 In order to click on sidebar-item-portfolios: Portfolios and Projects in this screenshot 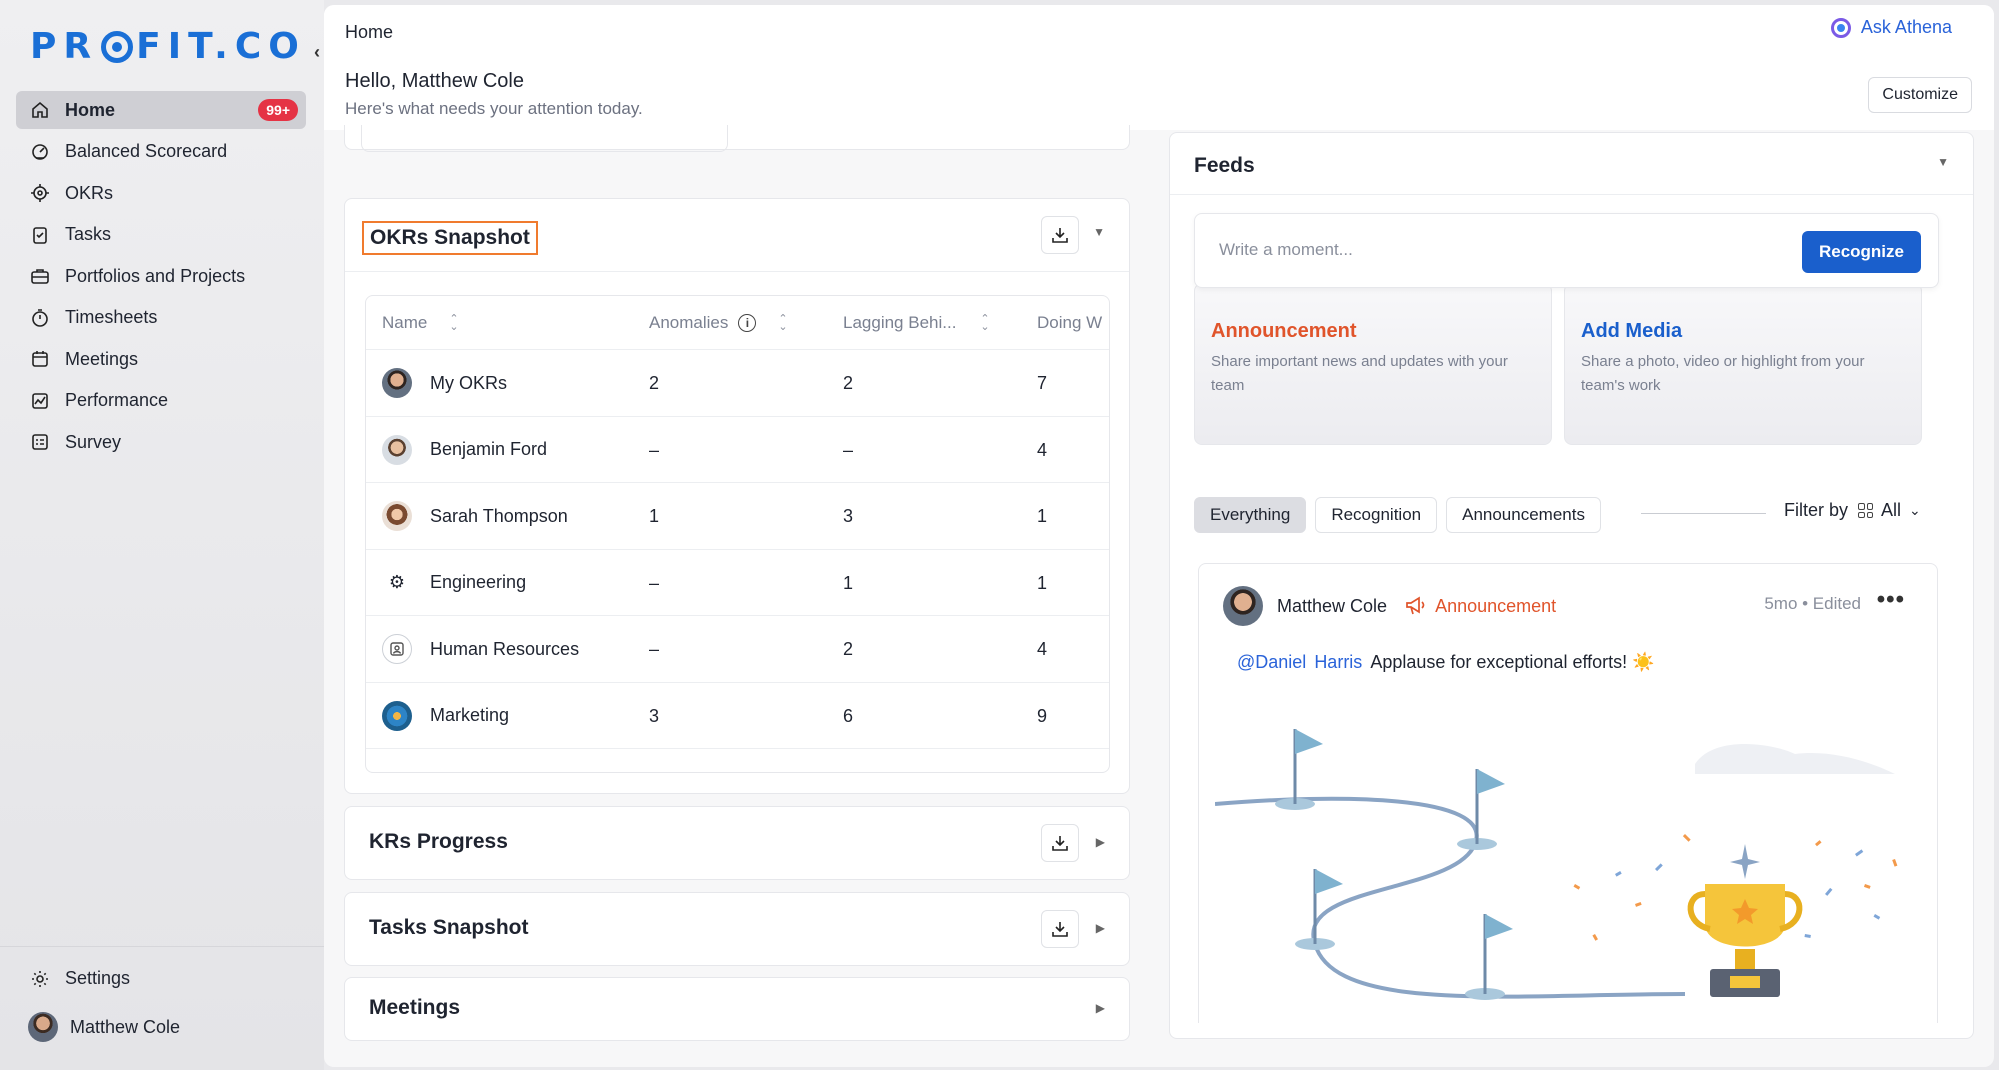, I will do `click(161, 276)`.